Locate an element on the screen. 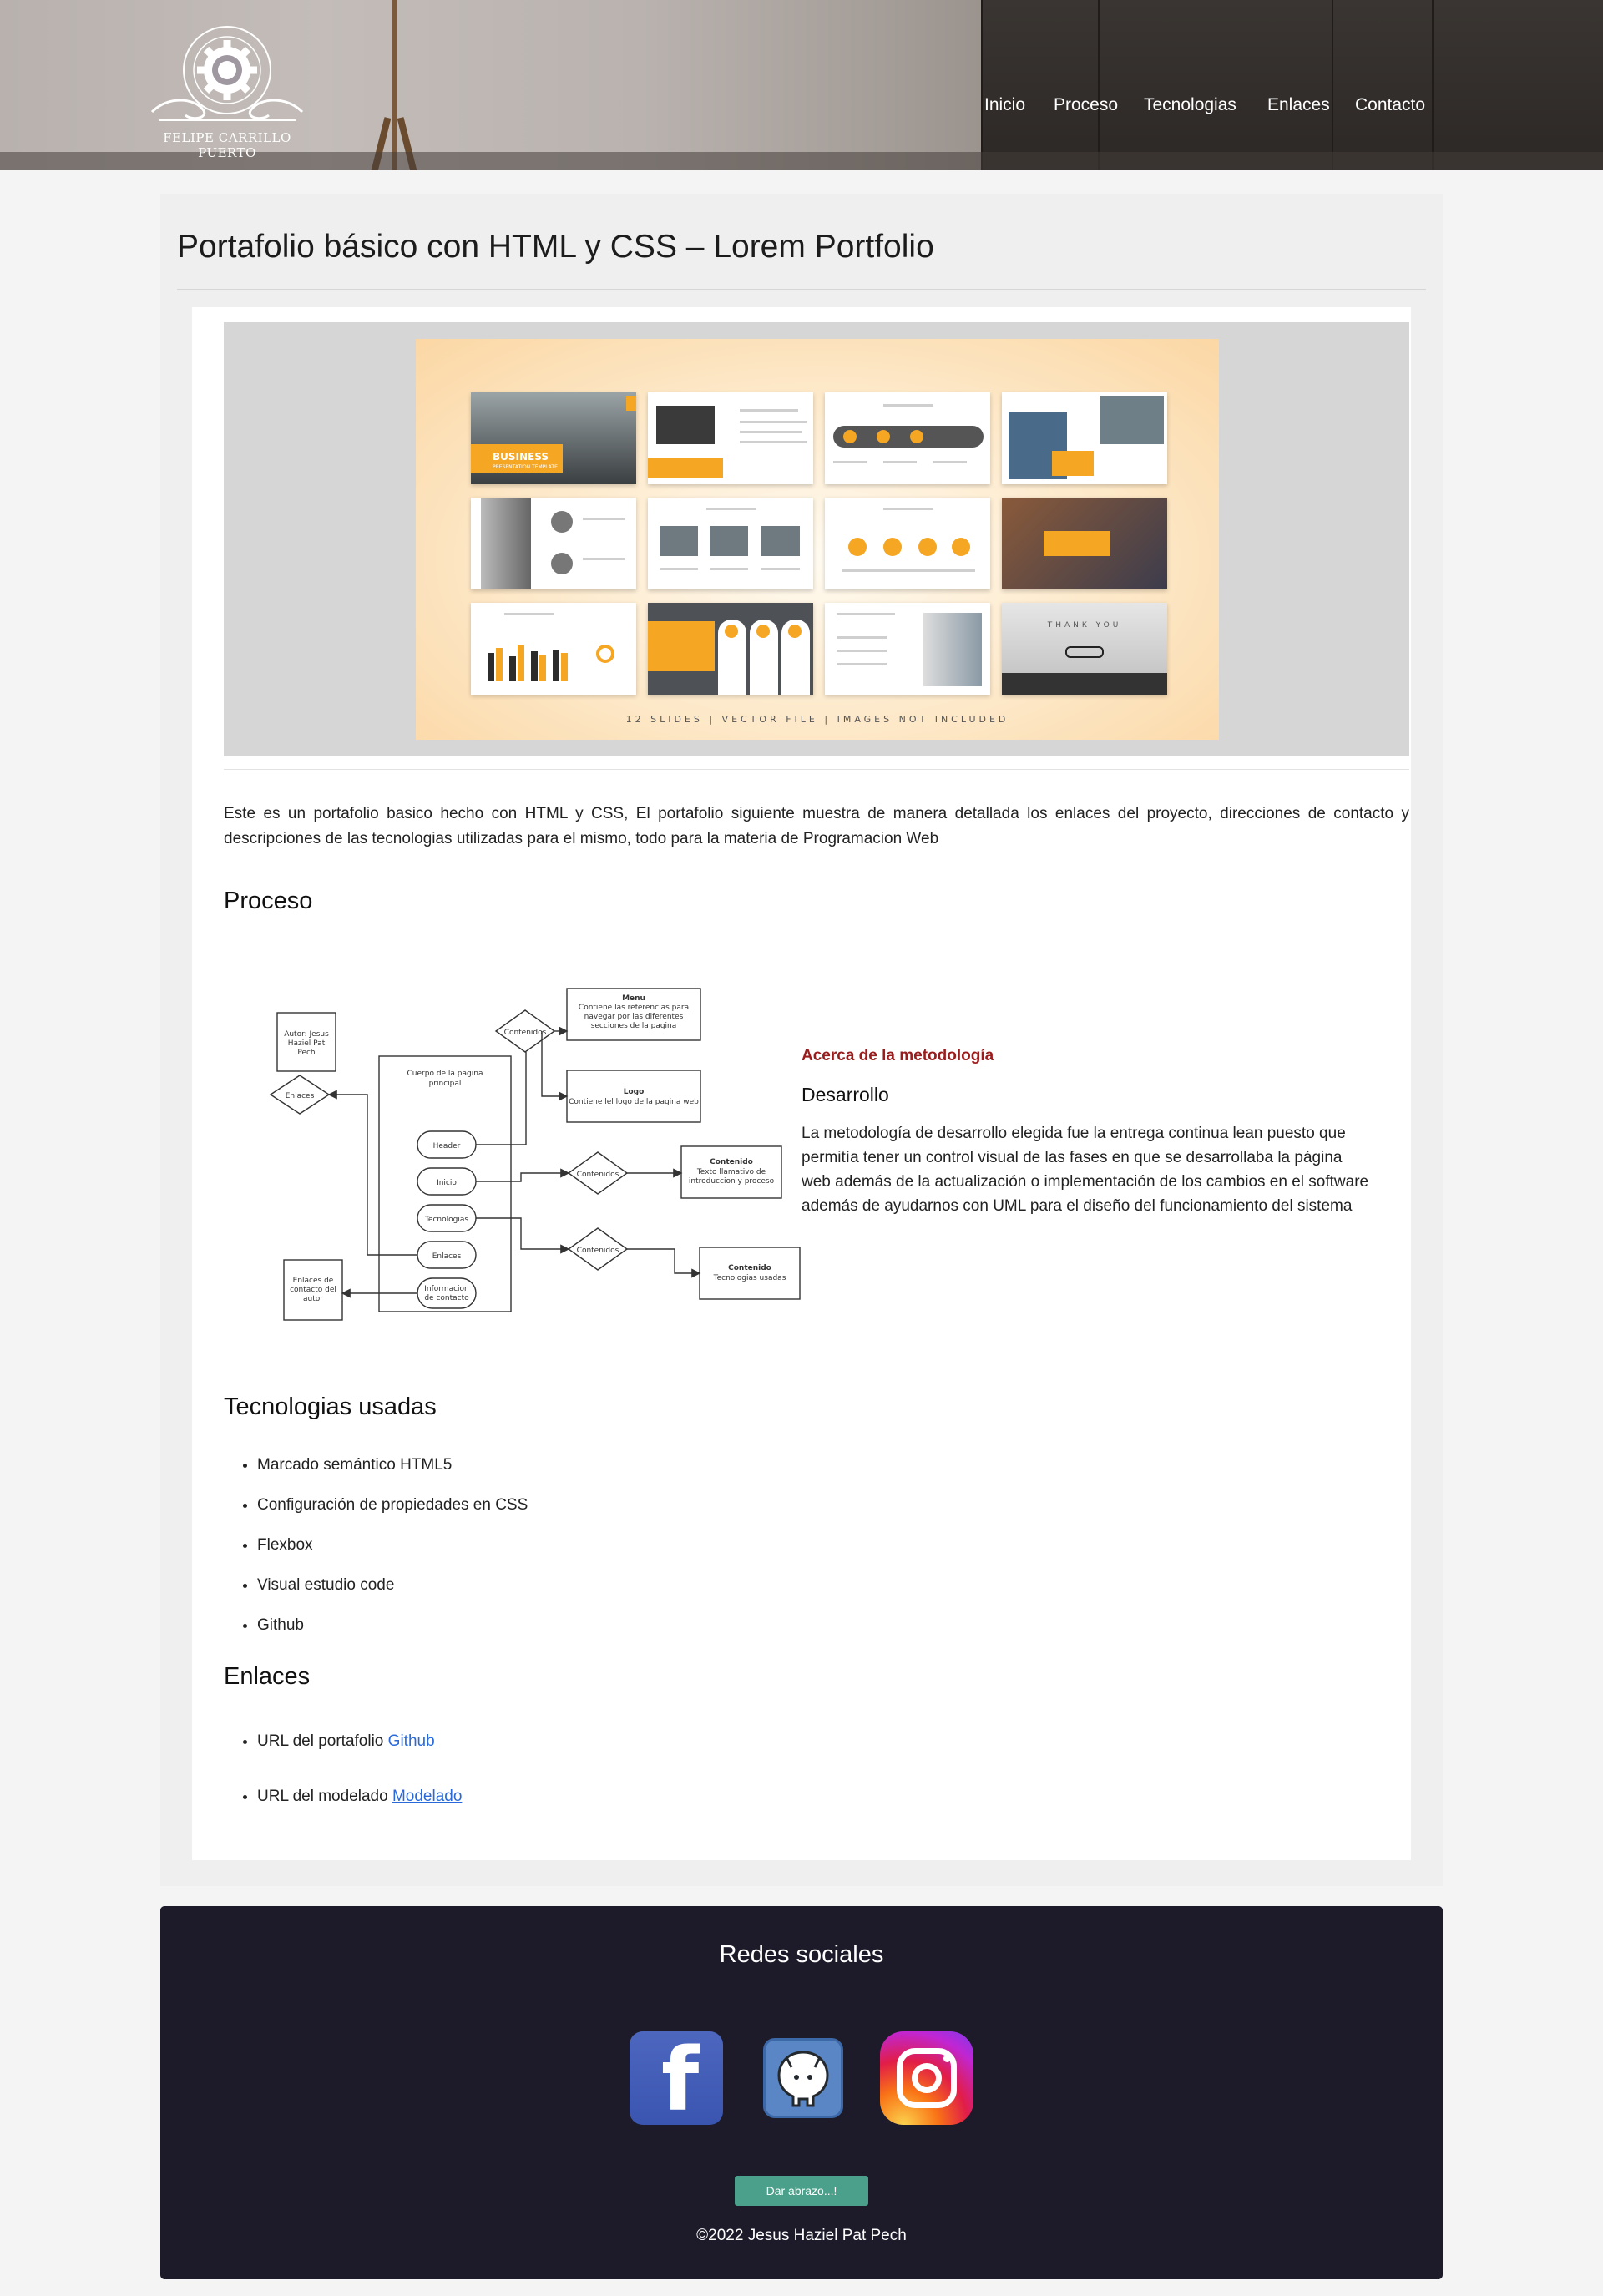 This screenshot has width=1603, height=2296. thank-you-text: THANK YOU is located at coordinates (1084, 625).